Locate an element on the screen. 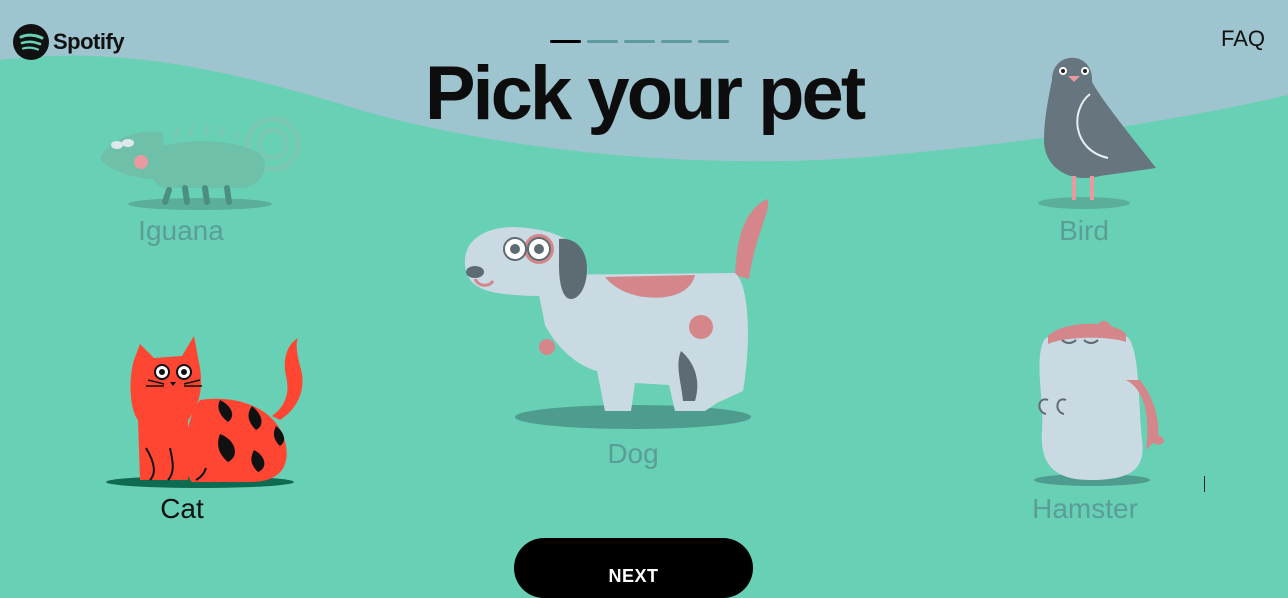  dog-illustration is located at coordinates (616, 314).